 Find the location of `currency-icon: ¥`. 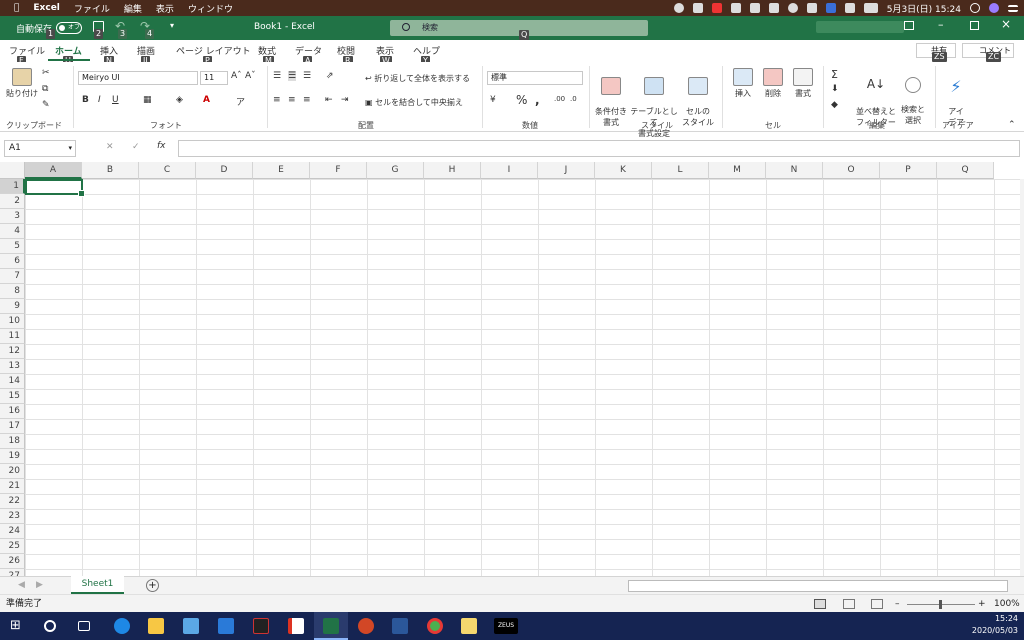

currency-icon: ¥ is located at coordinates (493, 100).